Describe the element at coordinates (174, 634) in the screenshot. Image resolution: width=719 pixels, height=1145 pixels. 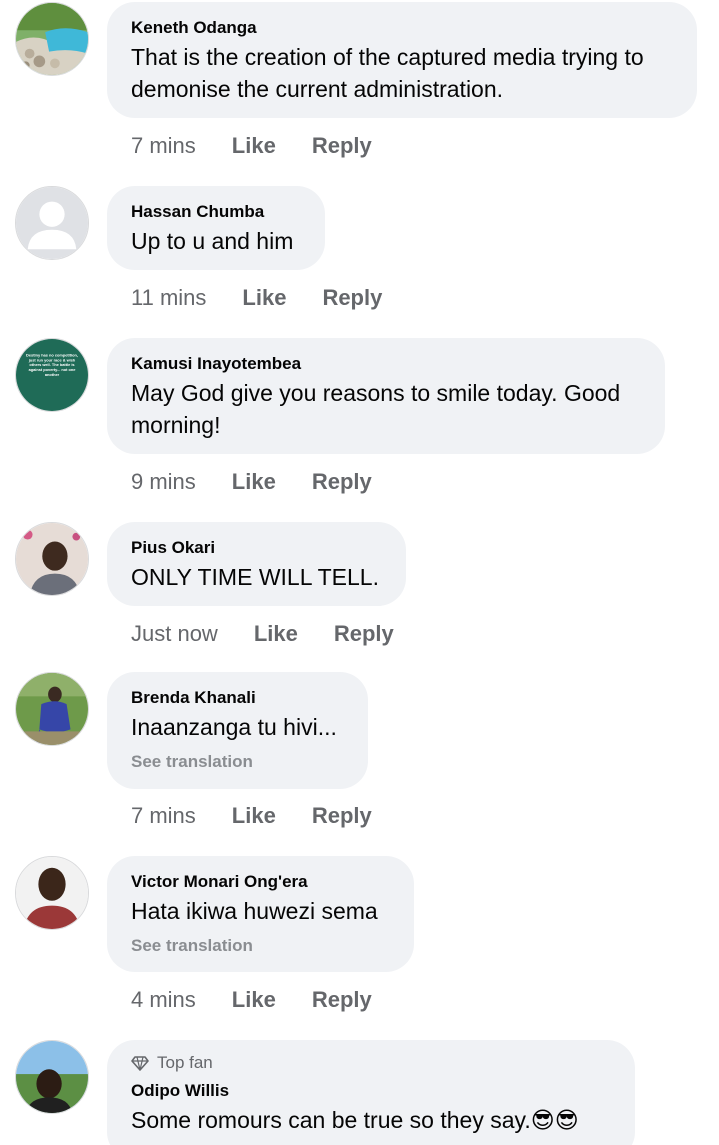
I see `comment-time: Just now` at that location.